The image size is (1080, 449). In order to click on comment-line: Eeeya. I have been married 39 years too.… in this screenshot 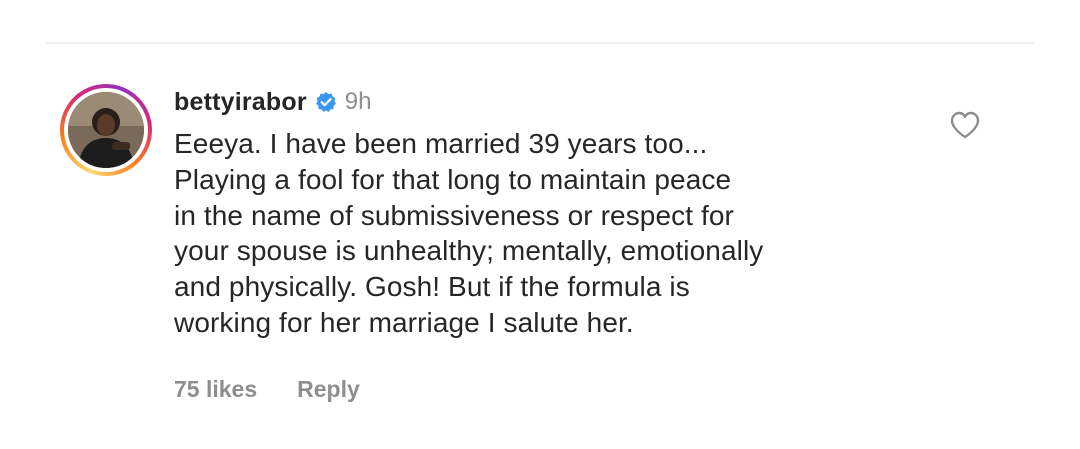, I will do `click(441, 143)`.